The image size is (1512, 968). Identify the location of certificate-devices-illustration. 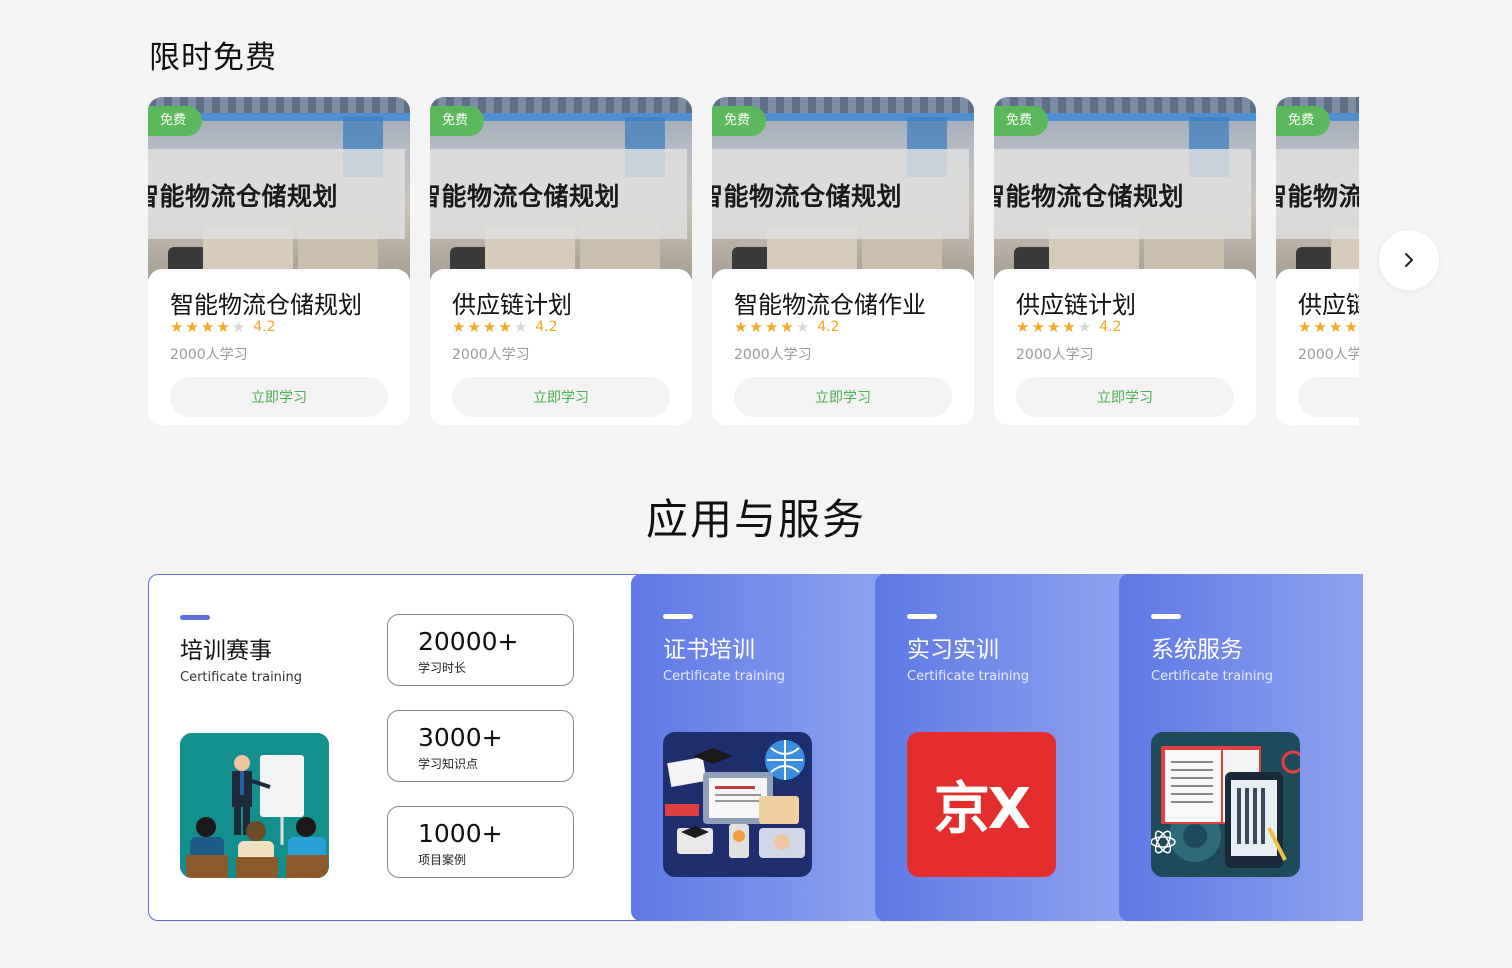
(737, 804).